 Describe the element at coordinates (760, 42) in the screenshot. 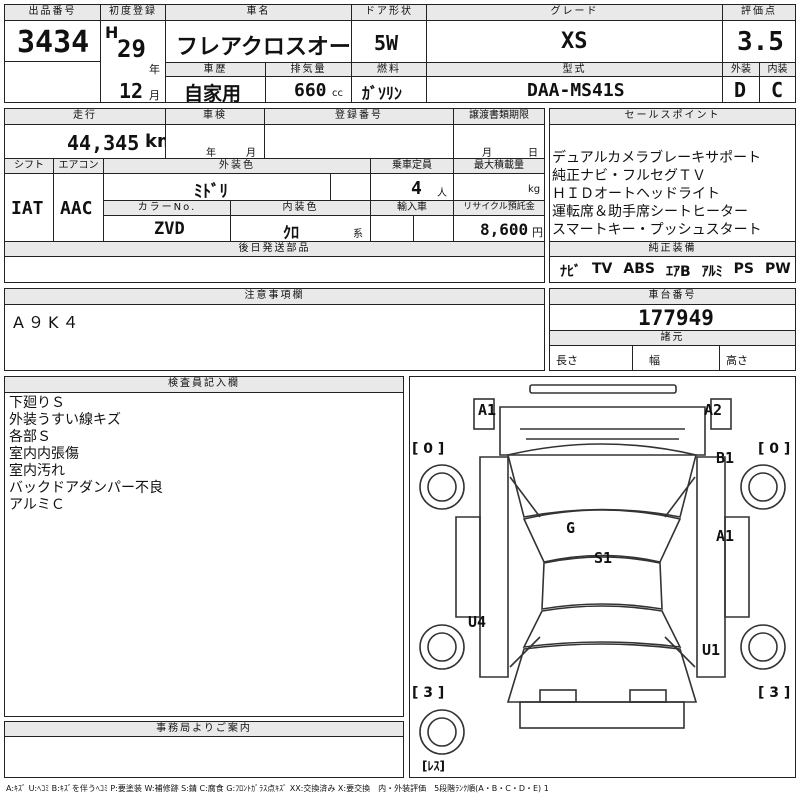

I see `score: 3.5` at that location.